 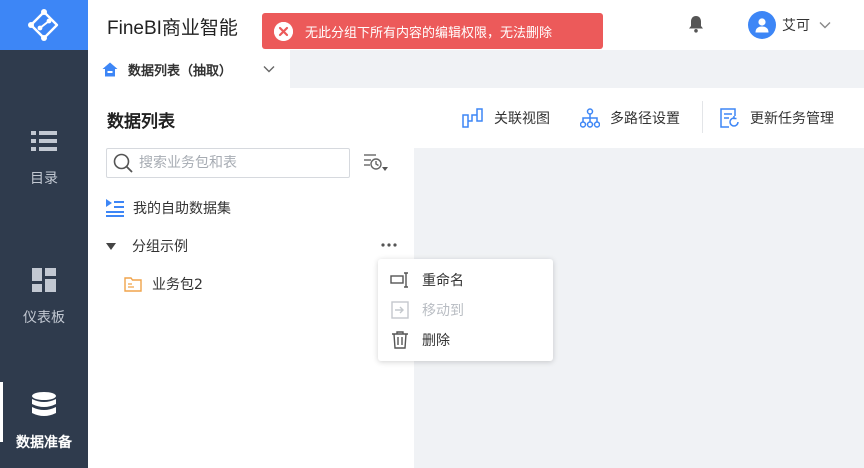 I want to click on rename-icon, so click(x=399, y=280).